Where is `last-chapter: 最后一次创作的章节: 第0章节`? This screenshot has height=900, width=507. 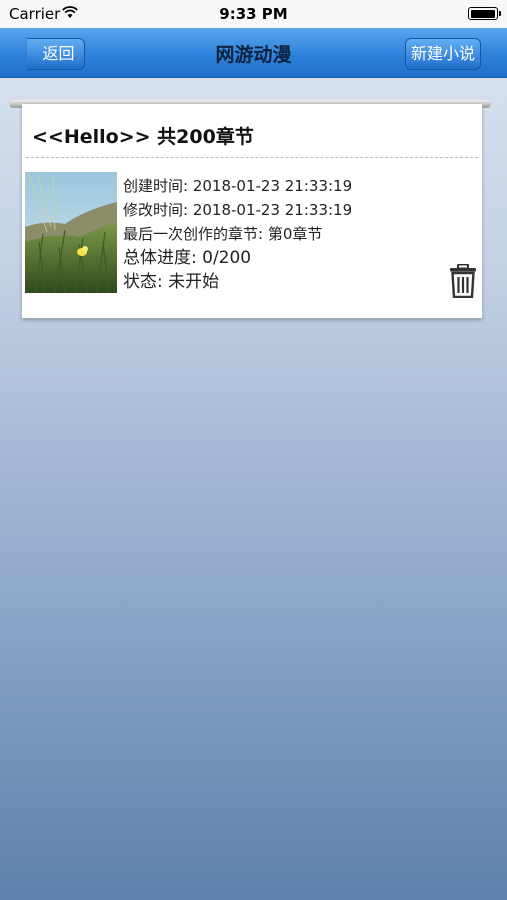
last-chapter: 最后一次创作的章节: 第0章节 is located at coordinates (223, 234).